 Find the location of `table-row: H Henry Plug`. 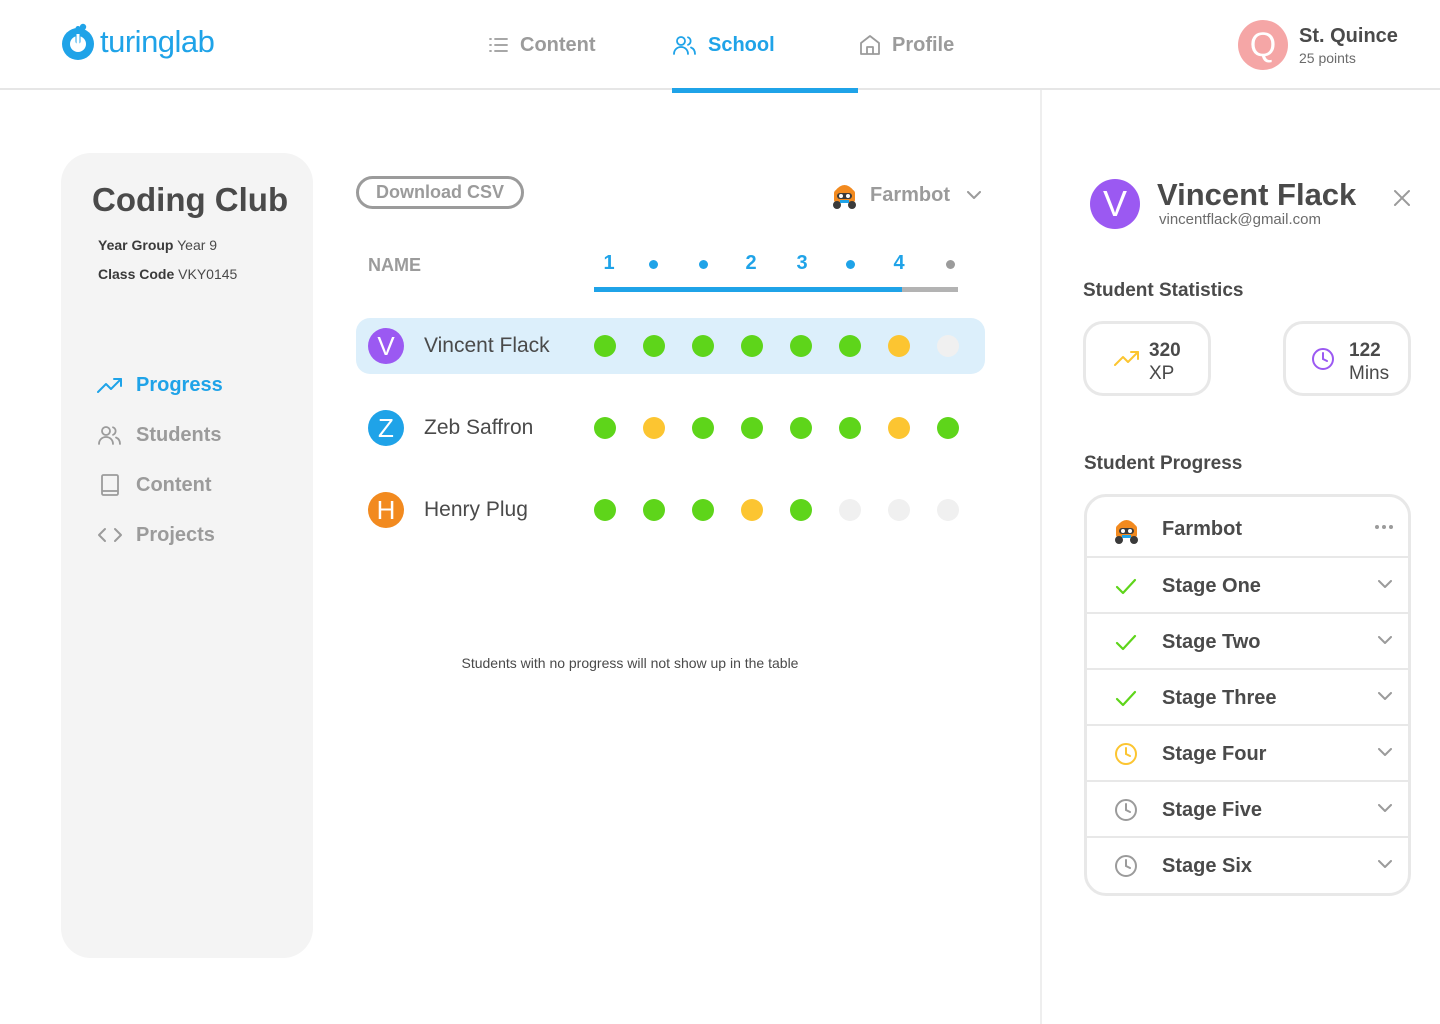

table-row: H Henry Plug is located at coordinates (670, 510).